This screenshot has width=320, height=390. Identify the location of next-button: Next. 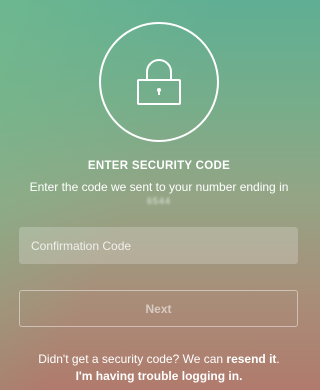
(158, 308).